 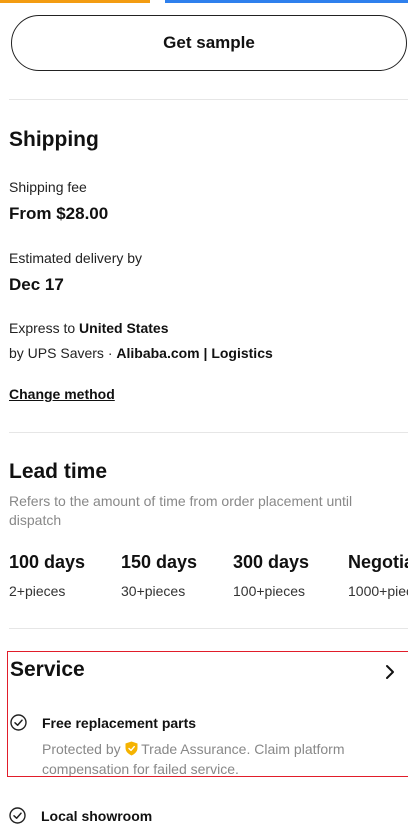 I want to click on tier-quantity: 2+pieces, so click(x=37, y=591).